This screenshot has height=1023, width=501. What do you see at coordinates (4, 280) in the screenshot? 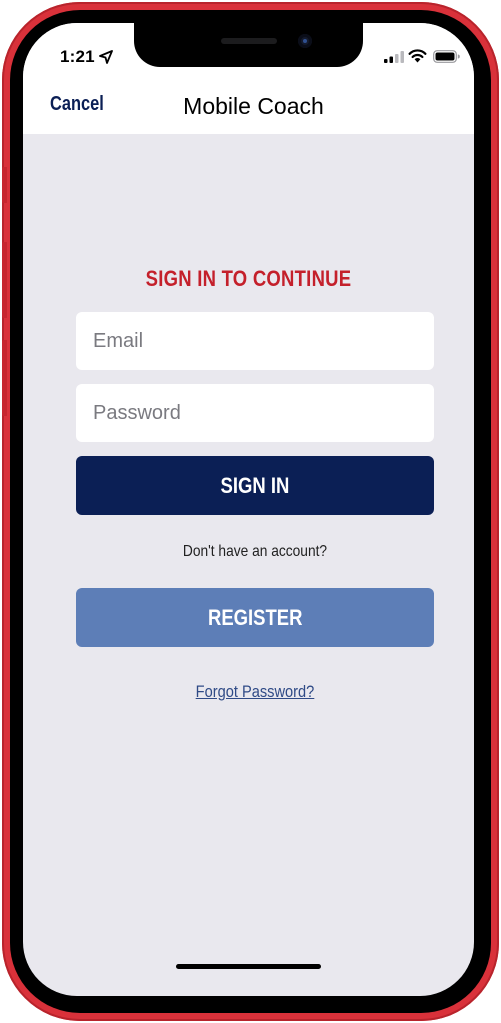
I see `volume-up-button` at bounding box center [4, 280].